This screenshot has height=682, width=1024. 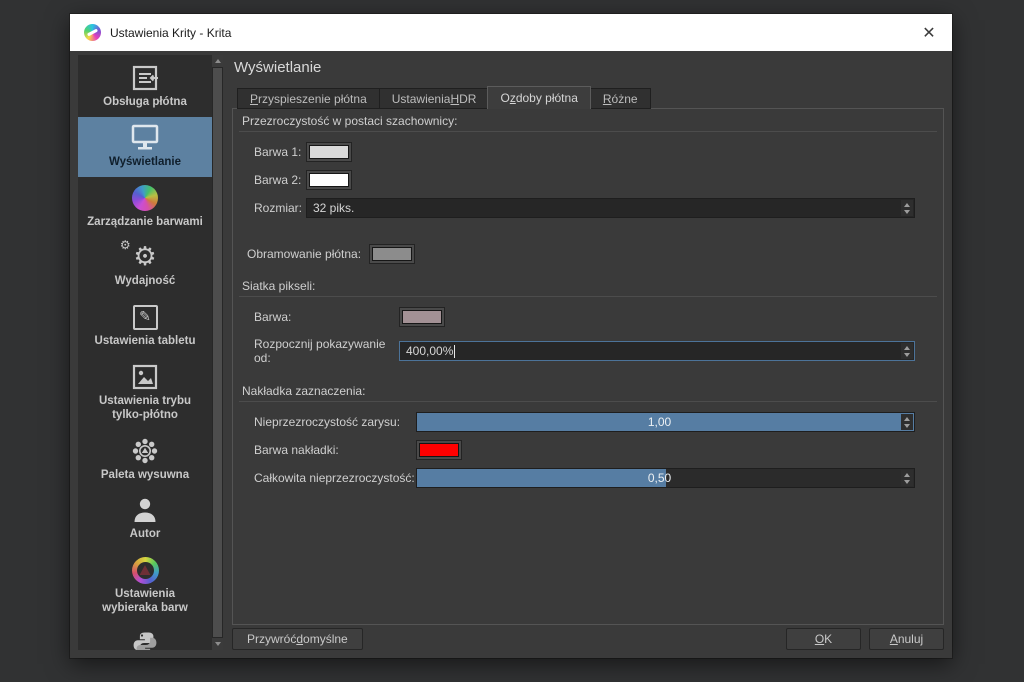 I want to click on canvas-border-label: Obramowanie płótna:, so click(x=304, y=254).